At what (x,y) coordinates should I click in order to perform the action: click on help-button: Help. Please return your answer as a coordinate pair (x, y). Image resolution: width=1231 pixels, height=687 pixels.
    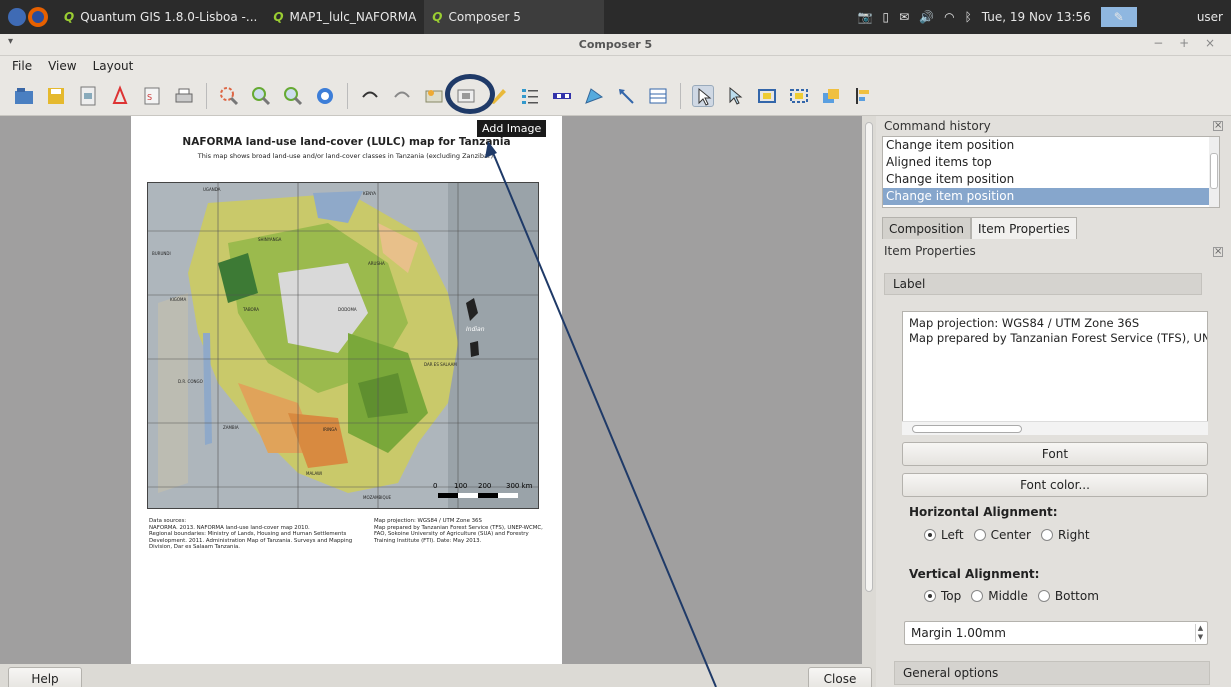
    Looking at the image, I should click on (45, 677).